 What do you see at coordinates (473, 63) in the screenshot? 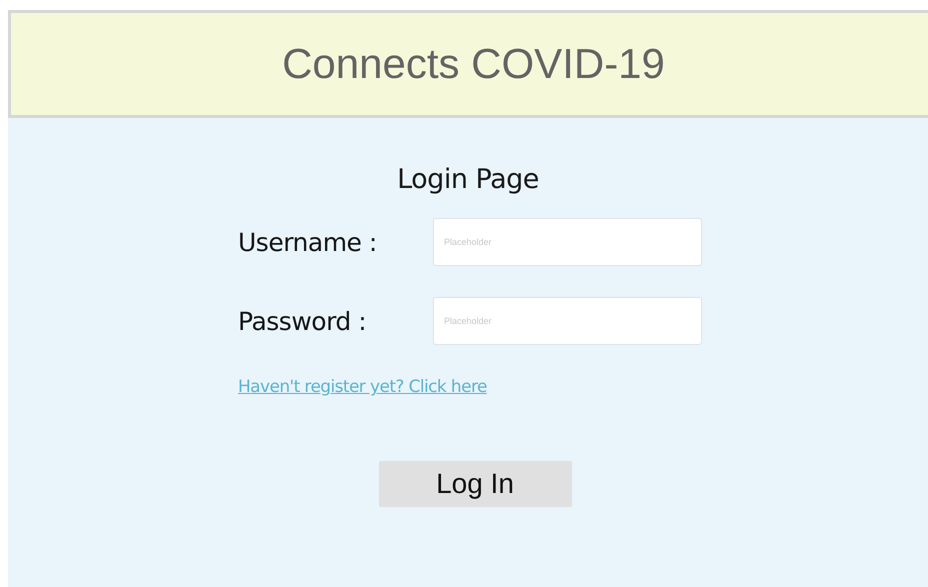
I see `app-title: Connects COVID-19` at bounding box center [473, 63].